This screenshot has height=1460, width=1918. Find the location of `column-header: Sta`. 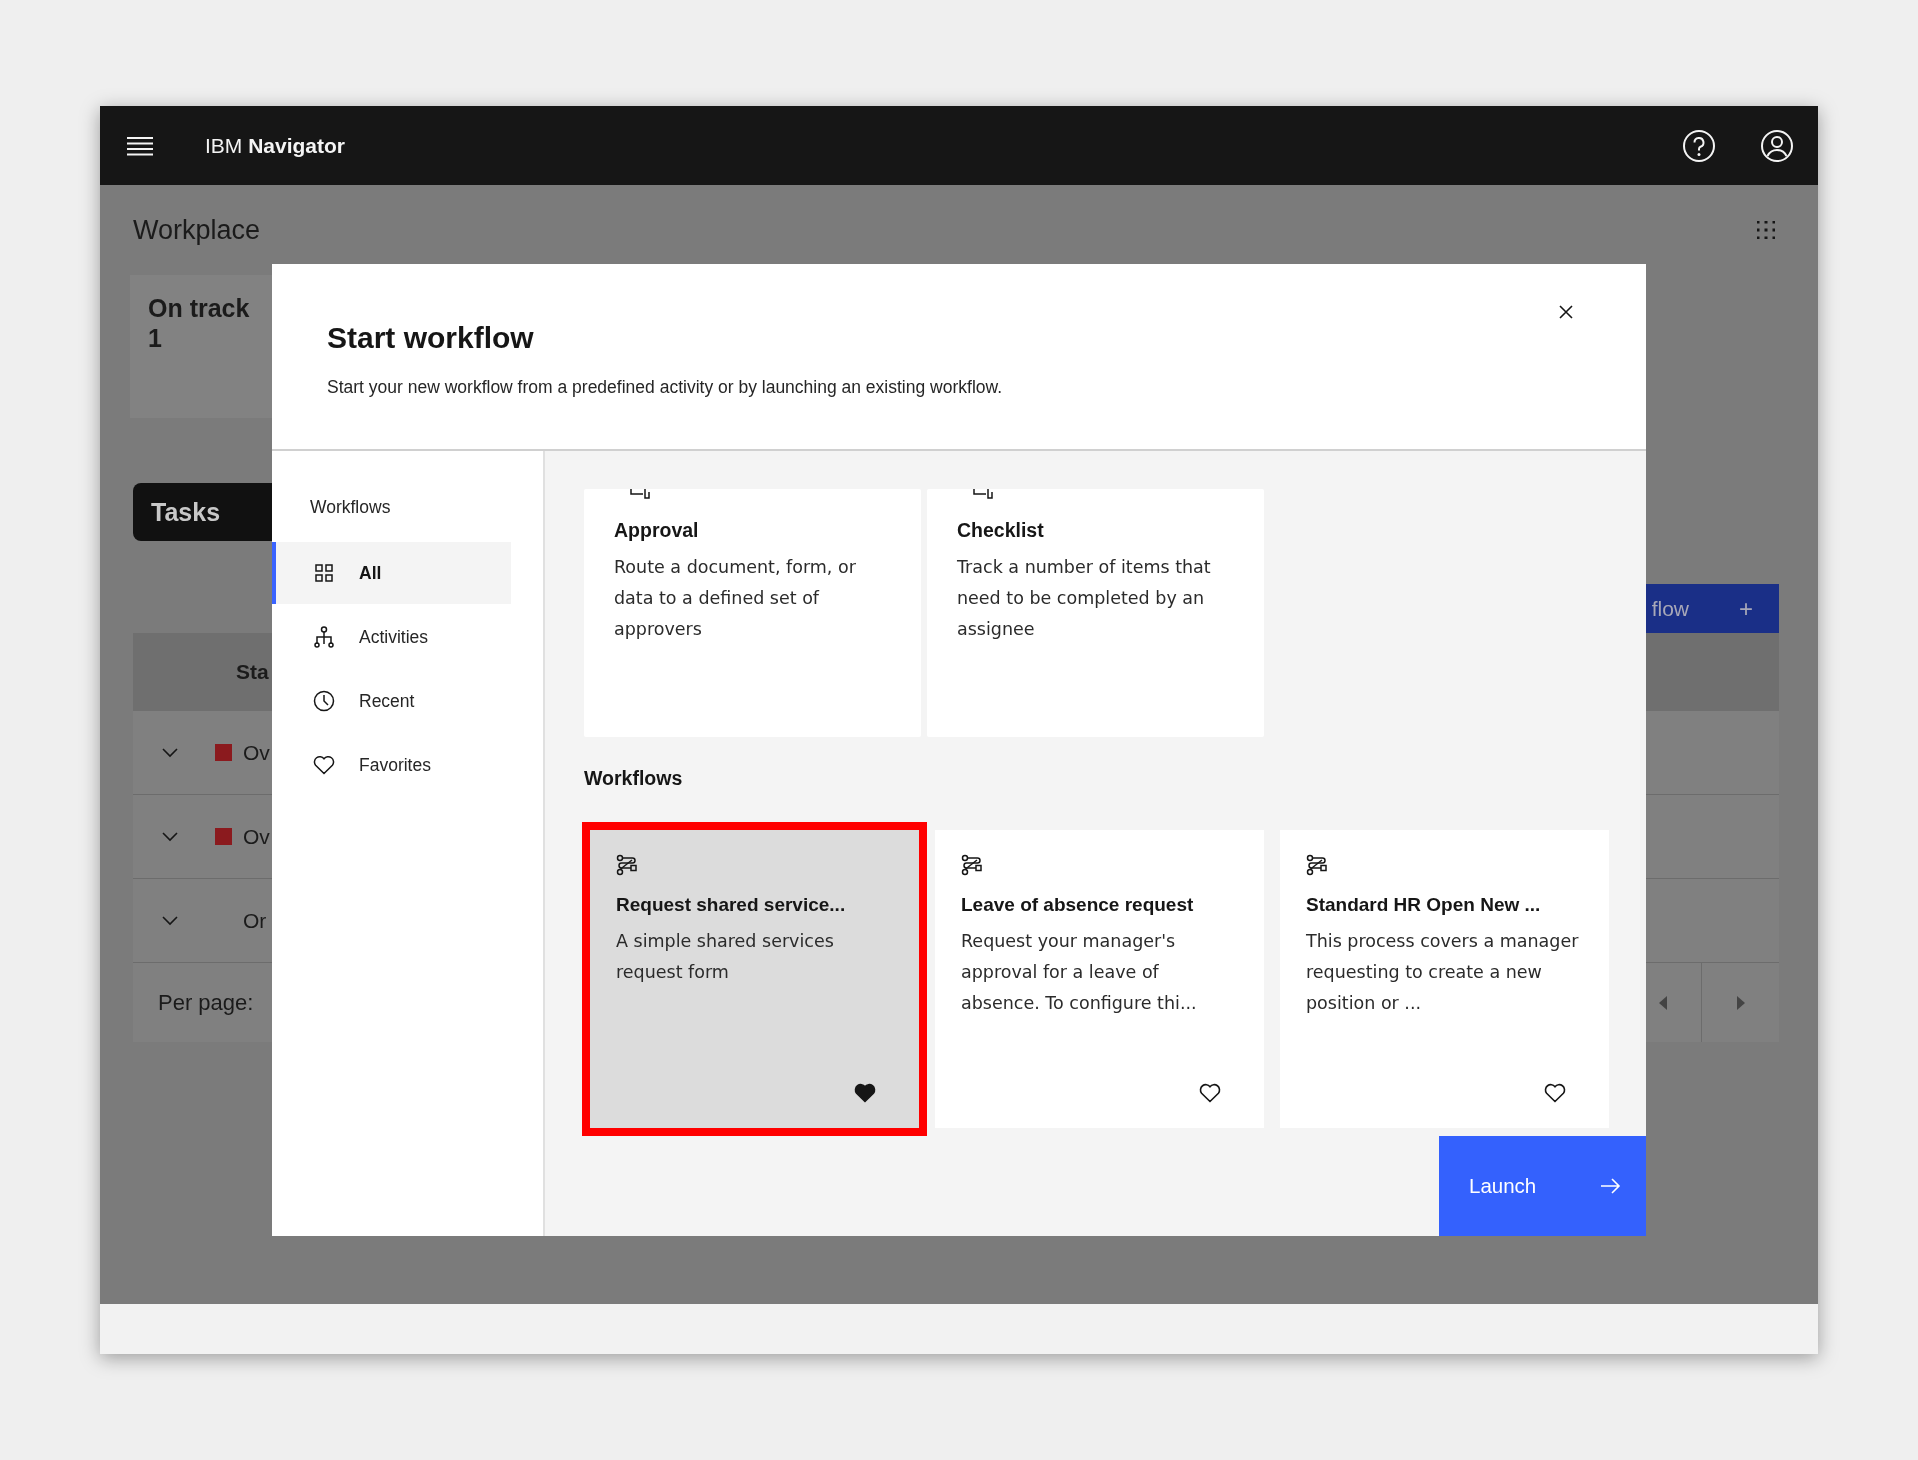

column-header: Sta is located at coordinates (252, 672).